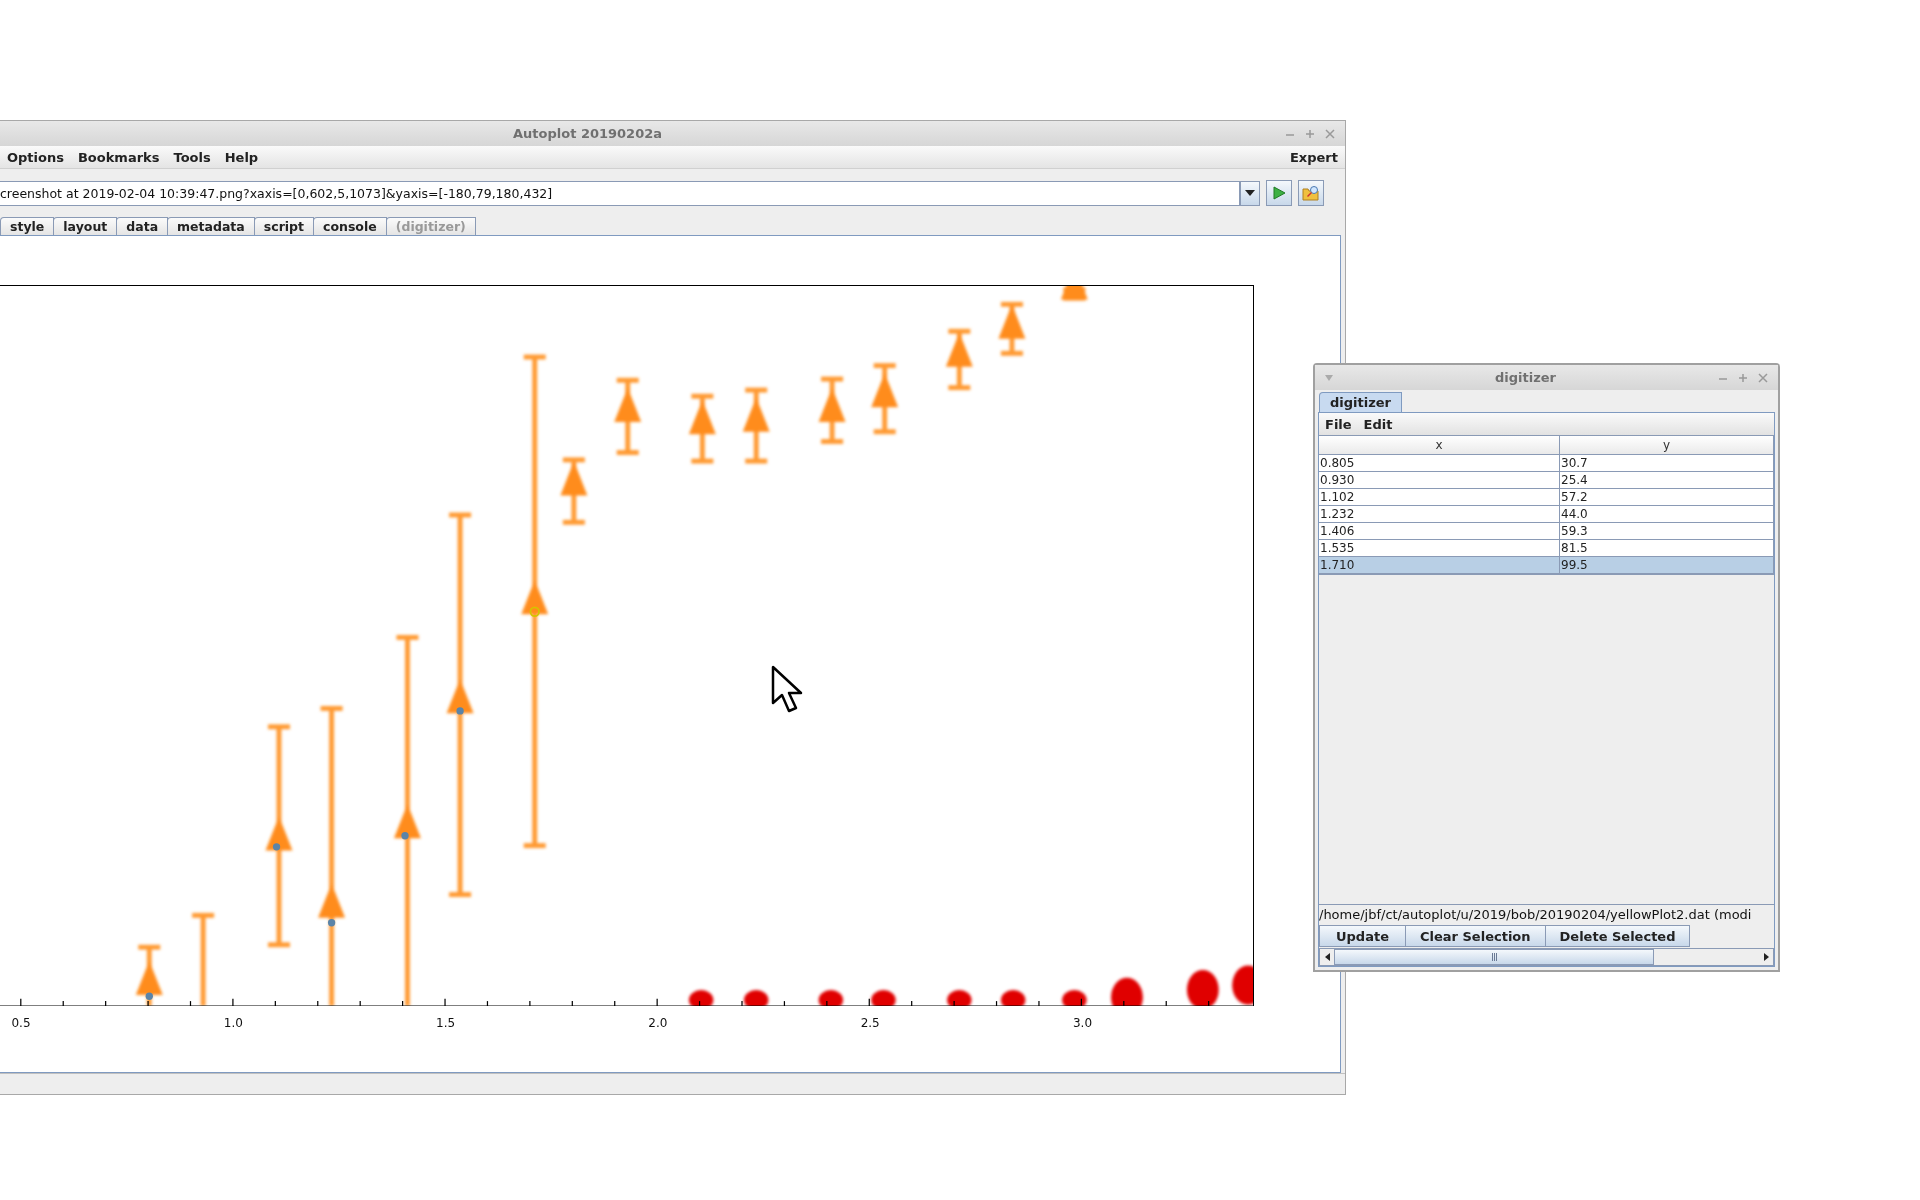 The width and height of the screenshot is (1920, 1200). I want to click on tab: layout, so click(85, 226).